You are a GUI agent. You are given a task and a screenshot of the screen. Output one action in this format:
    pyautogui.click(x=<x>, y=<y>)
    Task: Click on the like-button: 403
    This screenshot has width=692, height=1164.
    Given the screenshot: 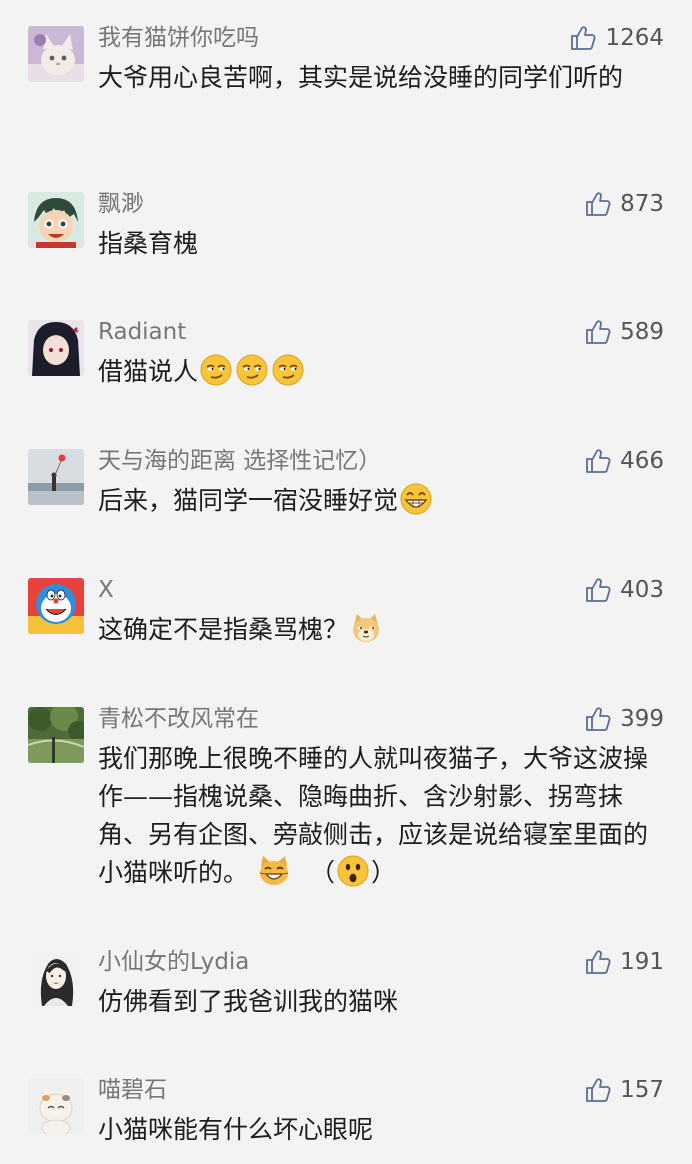 What is the action you would take?
    pyautogui.click(x=624, y=590)
    